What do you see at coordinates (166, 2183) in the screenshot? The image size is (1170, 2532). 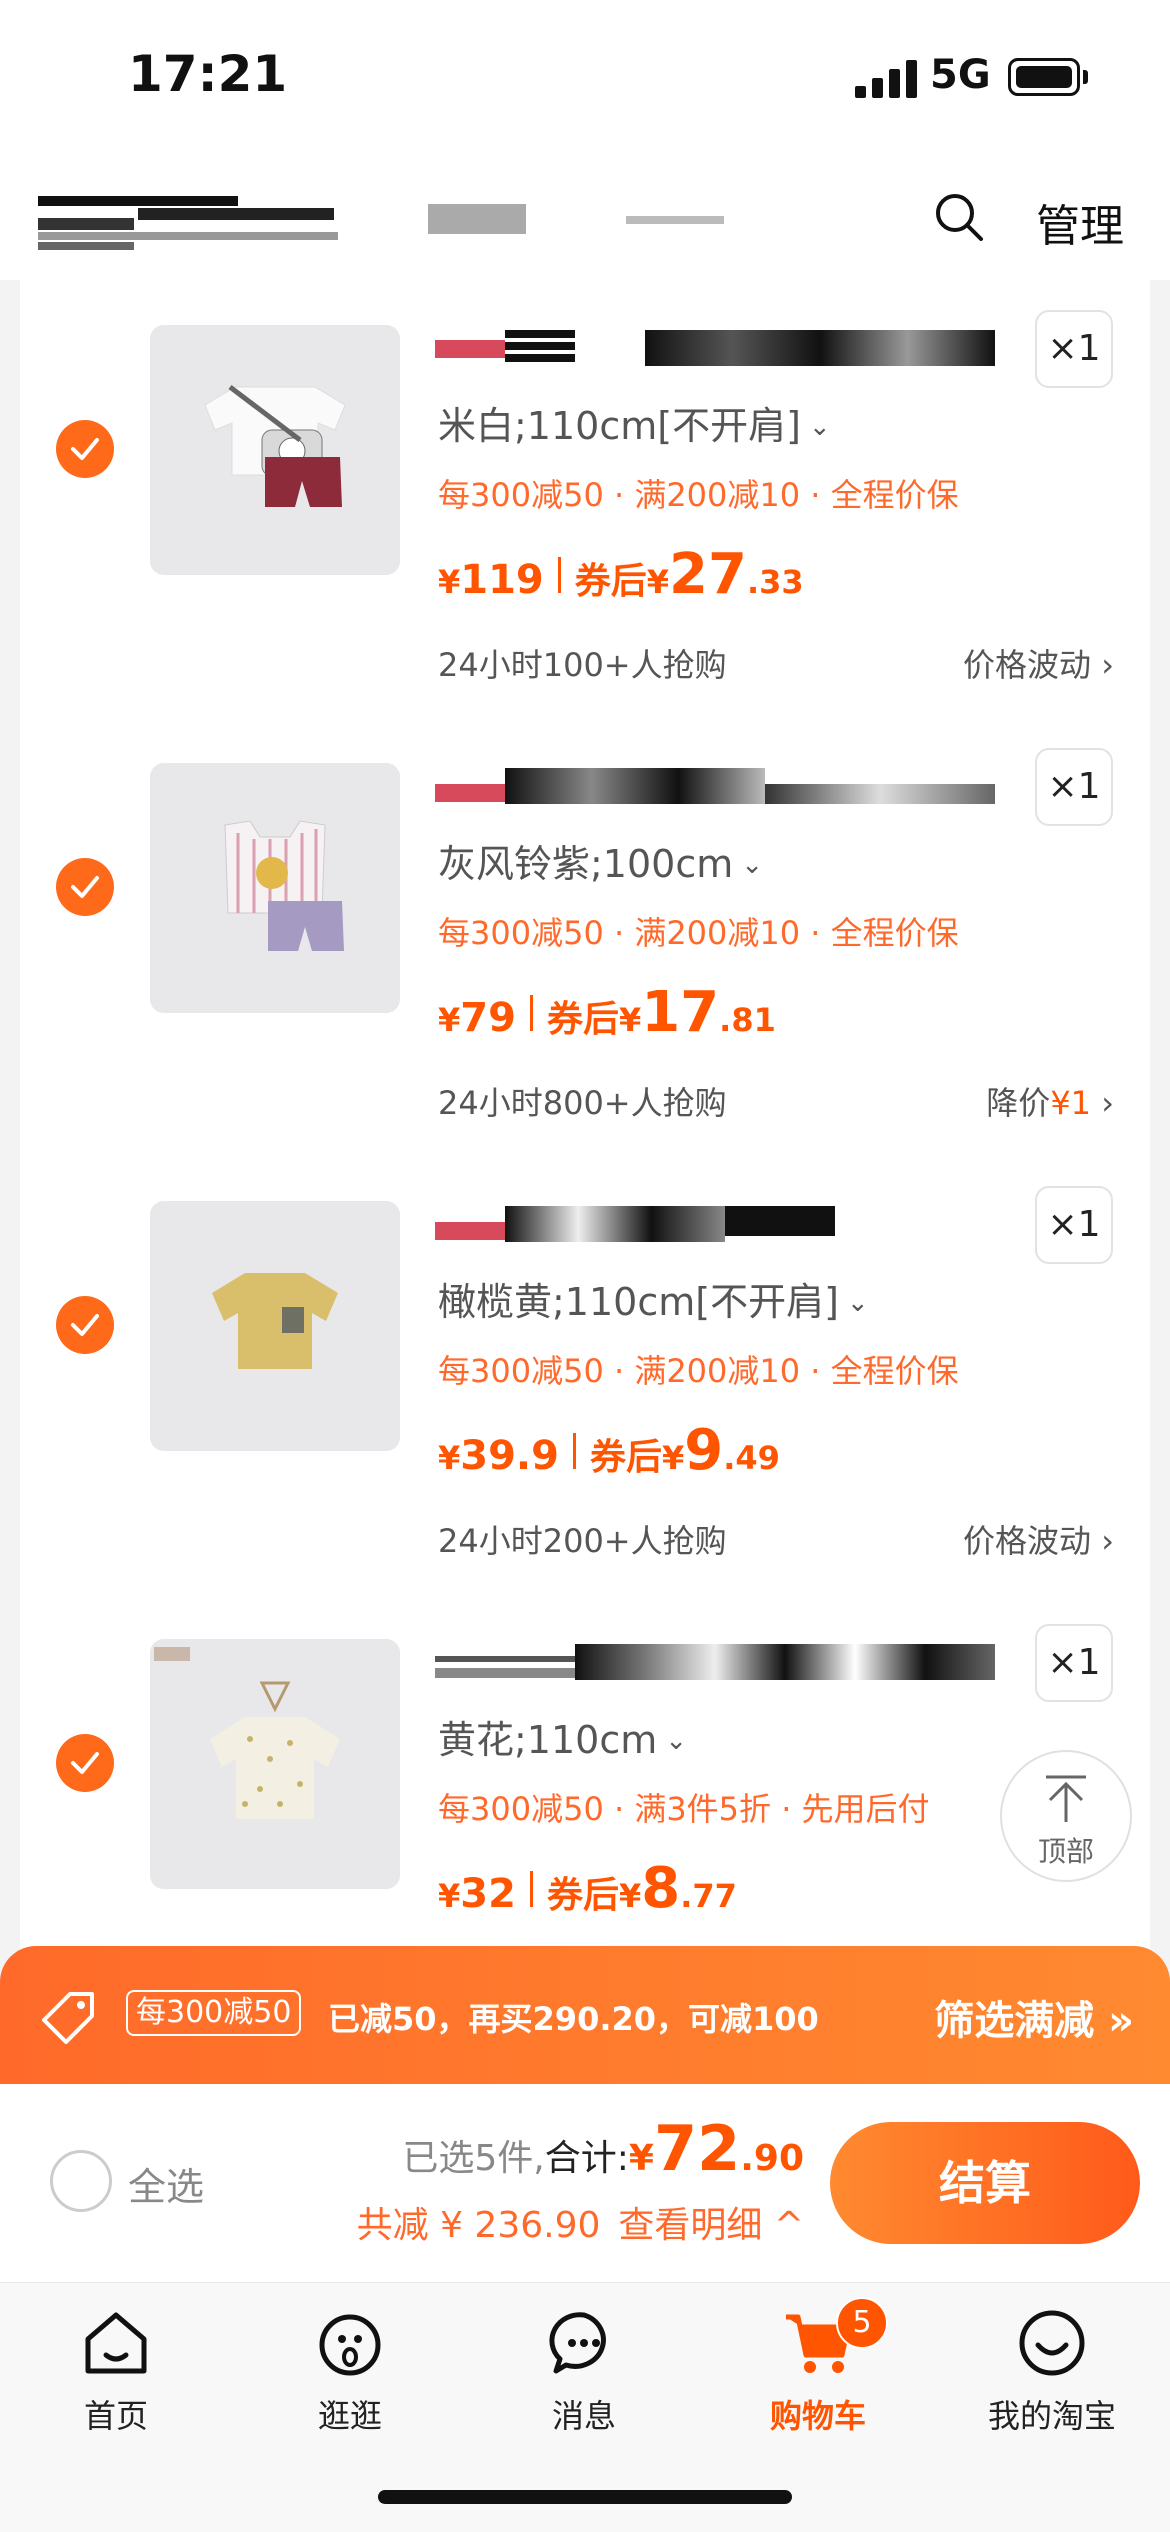 I see `select-all-label: 全选` at bounding box center [166, 2183].